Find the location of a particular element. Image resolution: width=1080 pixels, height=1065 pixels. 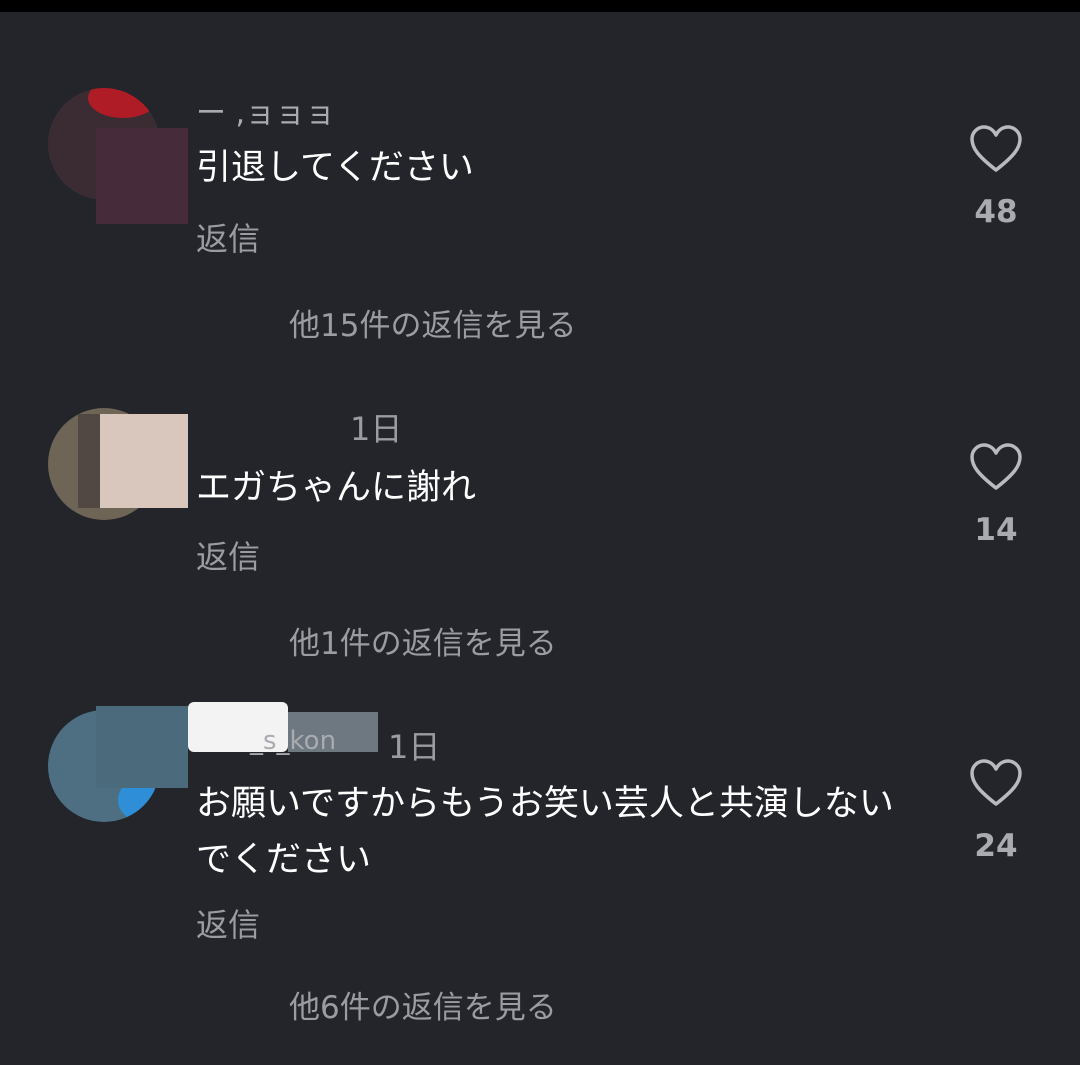

like-count: 48 is located at coordinates (996, 212).